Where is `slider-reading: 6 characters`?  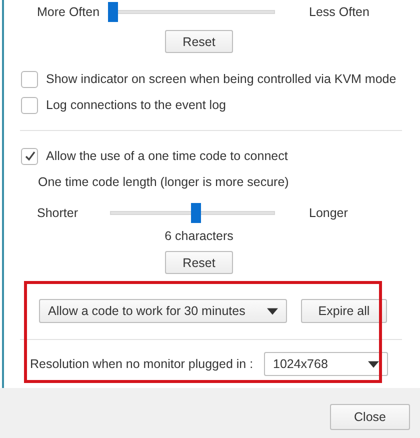 slider-reading: 6 characters is located at coordinates (199, 236).